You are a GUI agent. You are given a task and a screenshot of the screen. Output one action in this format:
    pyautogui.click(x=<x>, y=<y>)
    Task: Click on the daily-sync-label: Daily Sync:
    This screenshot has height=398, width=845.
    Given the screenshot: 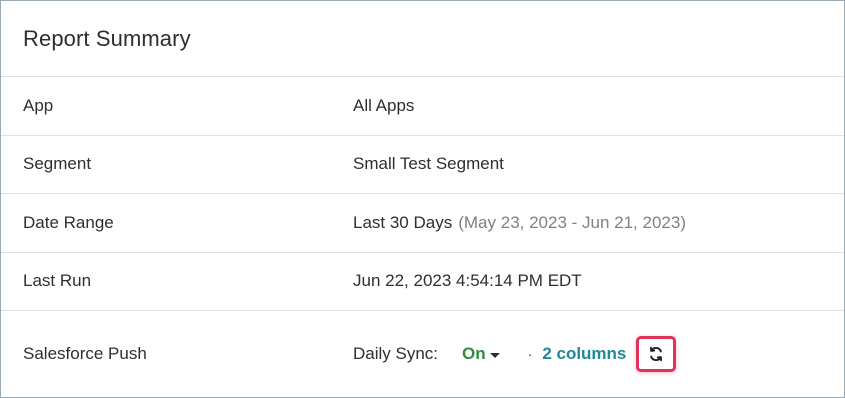 What is the action you would take?
    pyautogui.click(x=396, y=353)
    